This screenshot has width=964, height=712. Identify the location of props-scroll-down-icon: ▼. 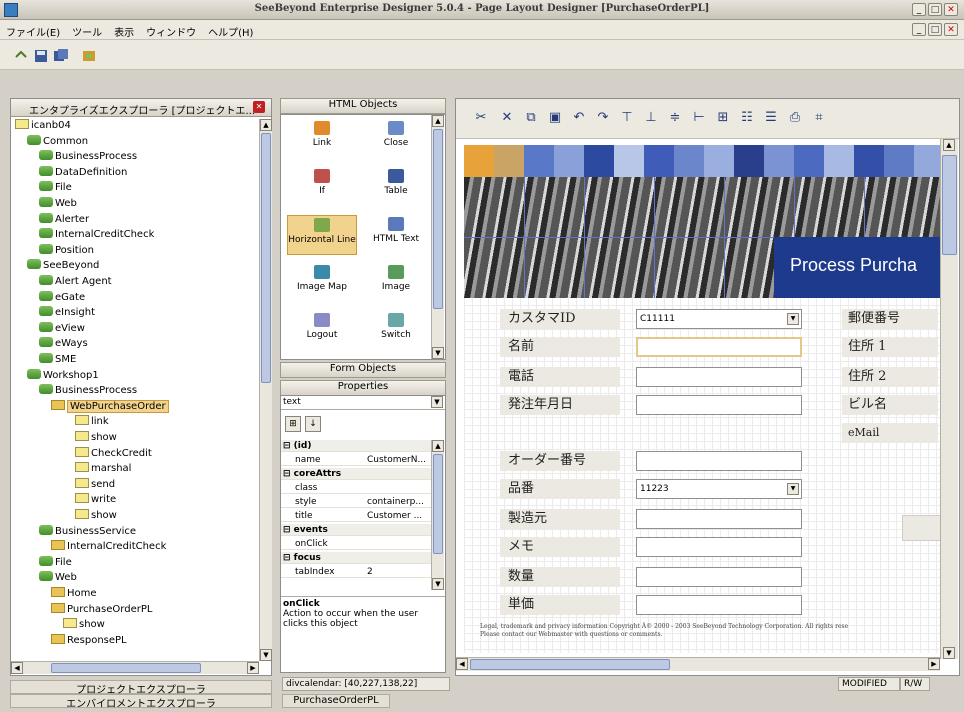
(438, 584).